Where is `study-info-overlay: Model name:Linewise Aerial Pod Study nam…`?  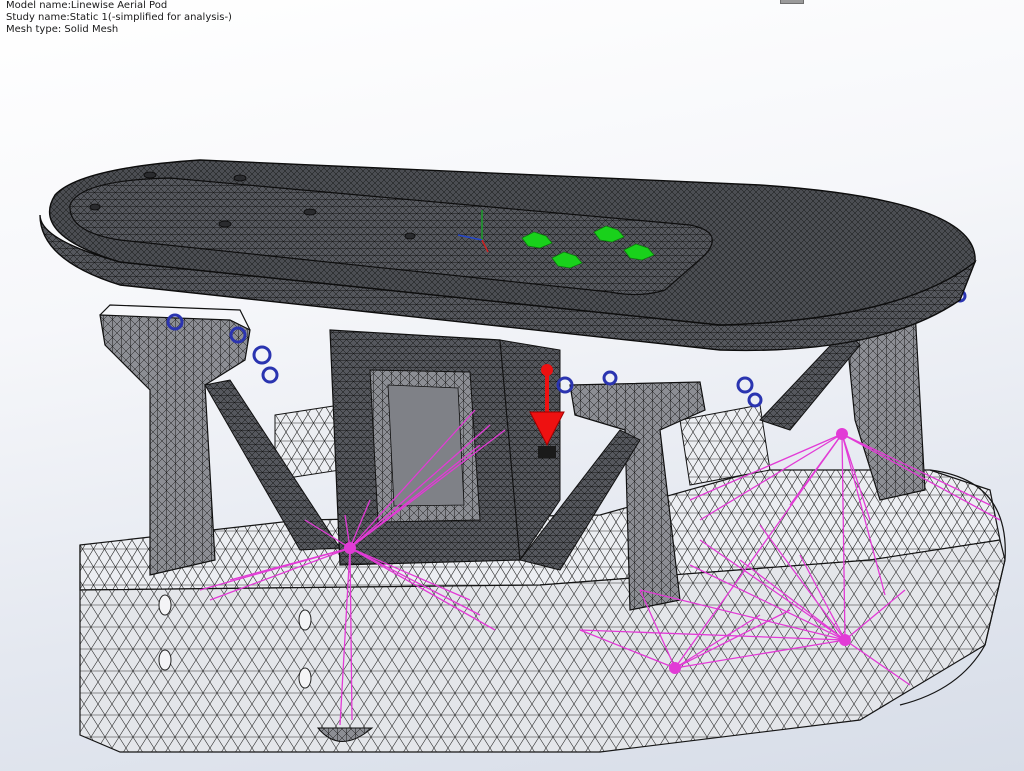
study-info-overlay: Model name:Linewise Aerial Pod Study nam… is located at coordinates (119, 18).